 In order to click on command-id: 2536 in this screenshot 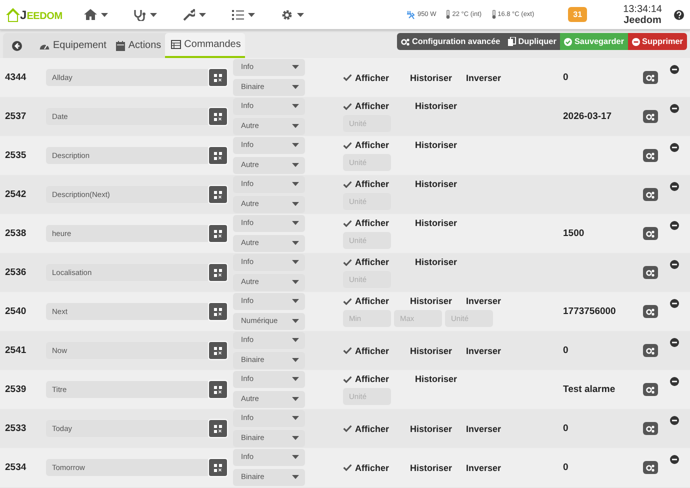, I will do `click(16, 272)`.